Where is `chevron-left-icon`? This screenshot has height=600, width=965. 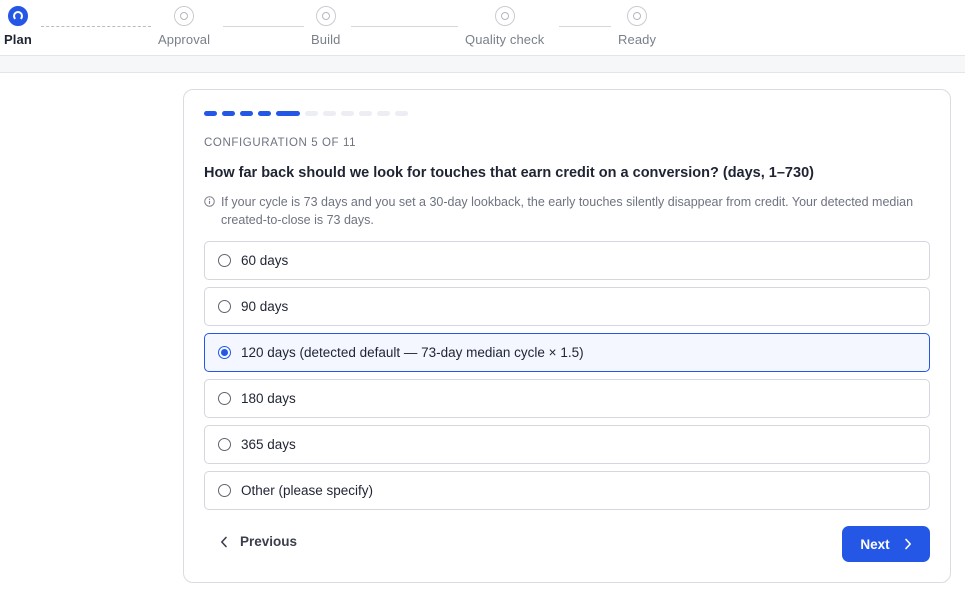 chevron-left-icon is located at coordinates (223, 541).